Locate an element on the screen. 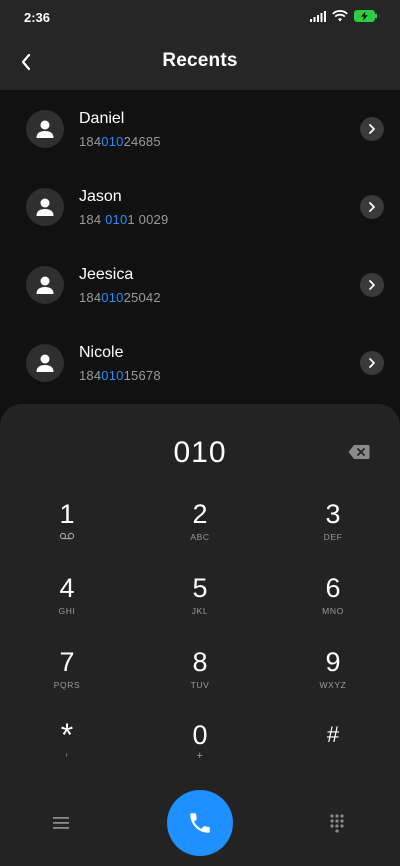 Image resolution: width=400 pixels, height=866 pixels. key-5: 5 JKL is located at coordinates (200, 603).